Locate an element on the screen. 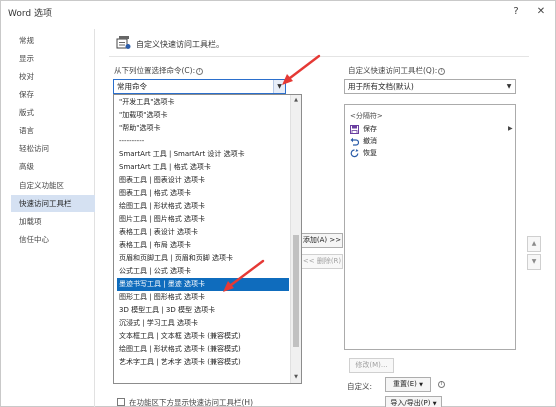 This screenshot has width=556, height=407. close-button: ✕ is located at coordinates (541, 11).